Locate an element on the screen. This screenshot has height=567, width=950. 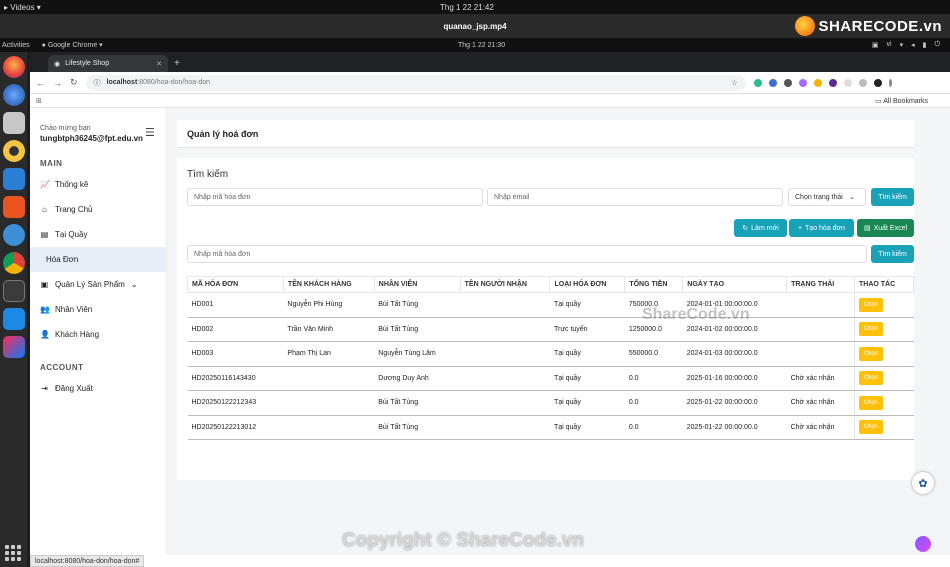
table-cell: Tại quầy is located at coordinates (587, 354).